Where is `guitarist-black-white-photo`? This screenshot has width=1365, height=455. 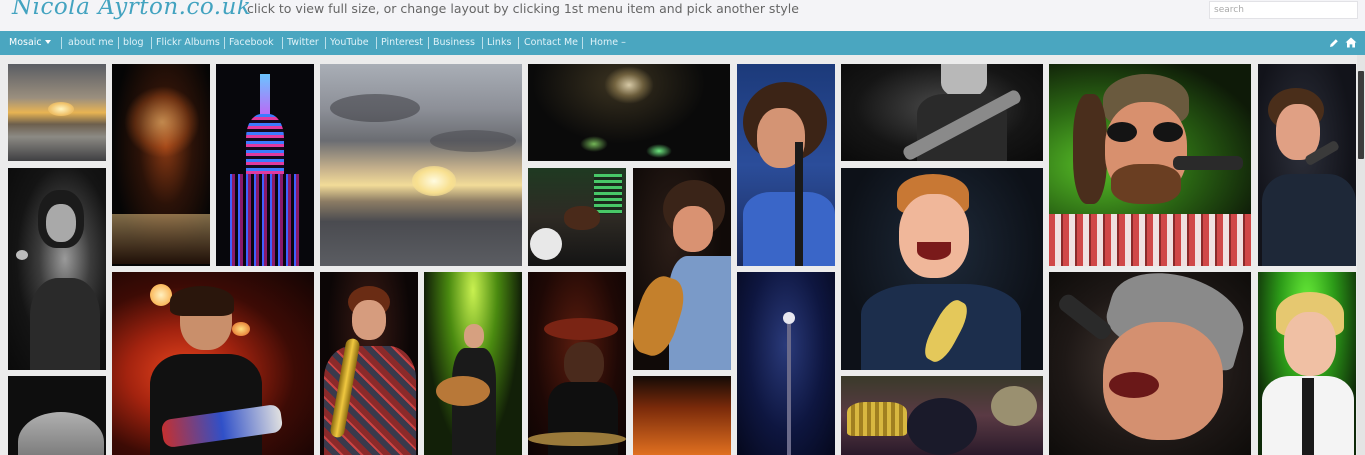 guitarist-black-white-photo is located at coordinates (942, 112).